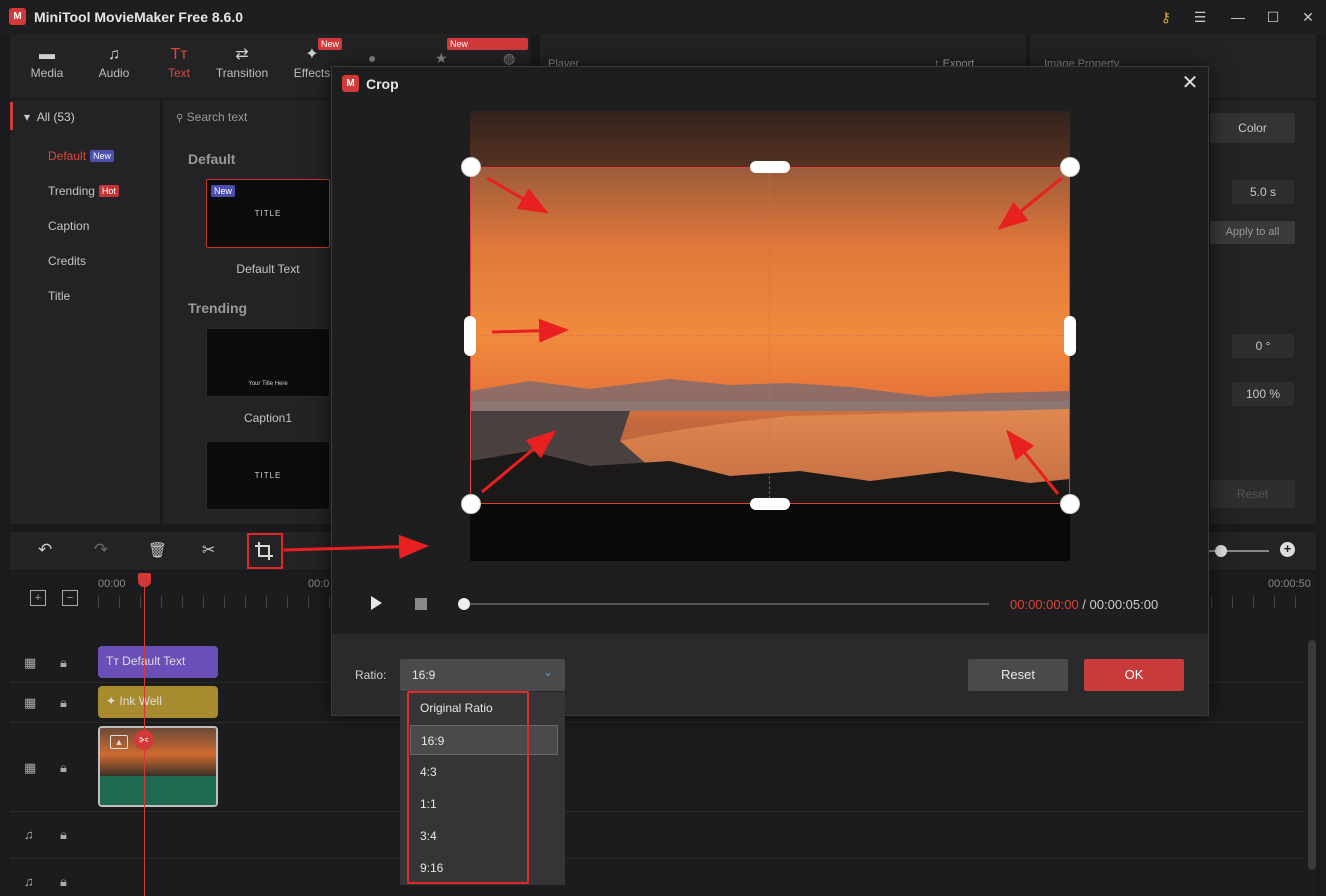 The height and width of the screenshot is (896, 1326). Describe the element at coordinates (376, 603) in the screenshot. I see `play-icon` at that location.